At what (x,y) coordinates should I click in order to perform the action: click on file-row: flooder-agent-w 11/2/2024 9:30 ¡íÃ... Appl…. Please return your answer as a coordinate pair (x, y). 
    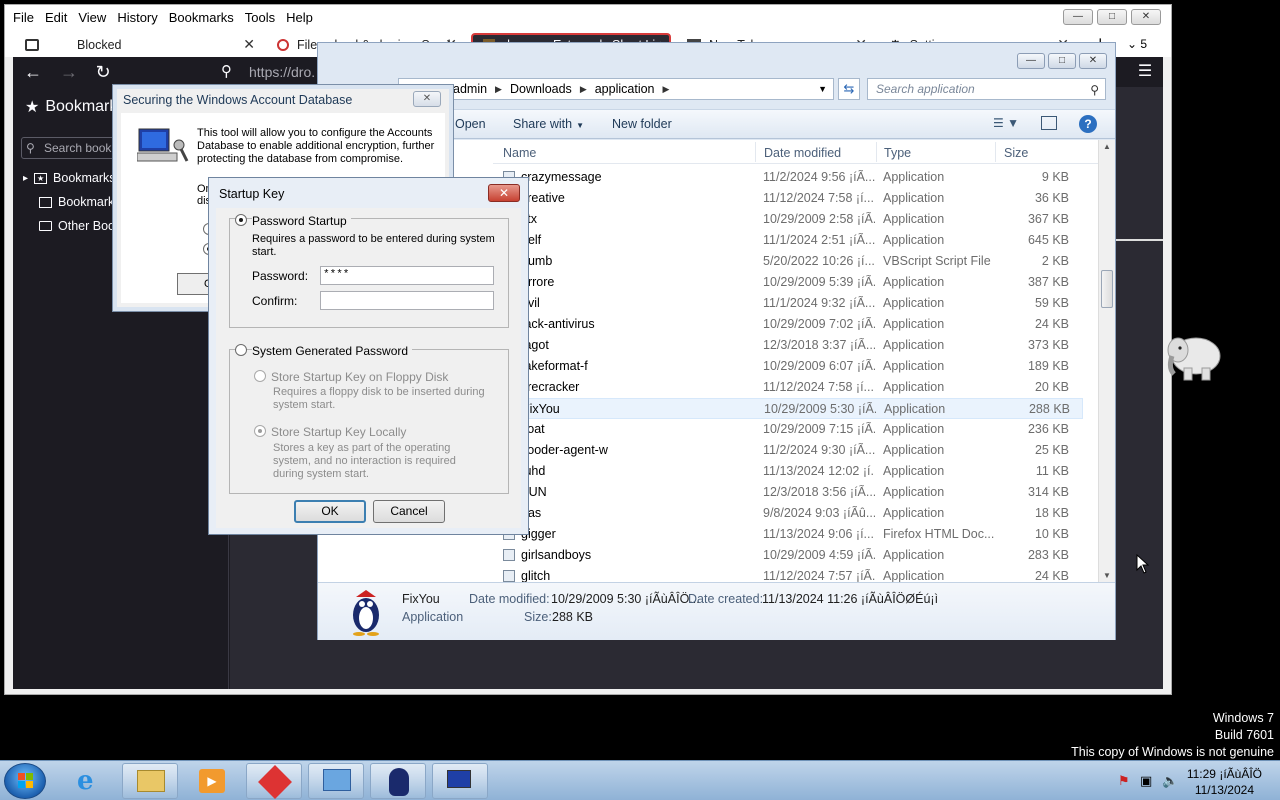
    Looking at the image, I should click on (788, 450).